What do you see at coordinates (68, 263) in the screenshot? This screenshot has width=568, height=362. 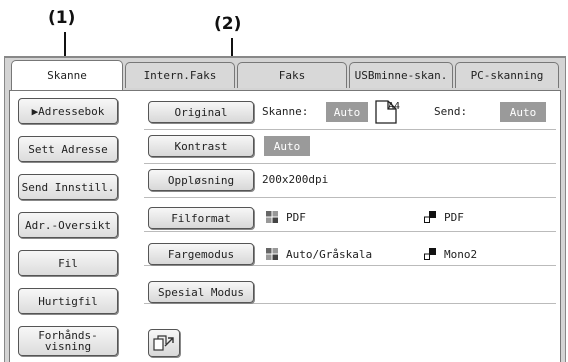 I see `file-button: Fil` at bounding box center [68, 263].